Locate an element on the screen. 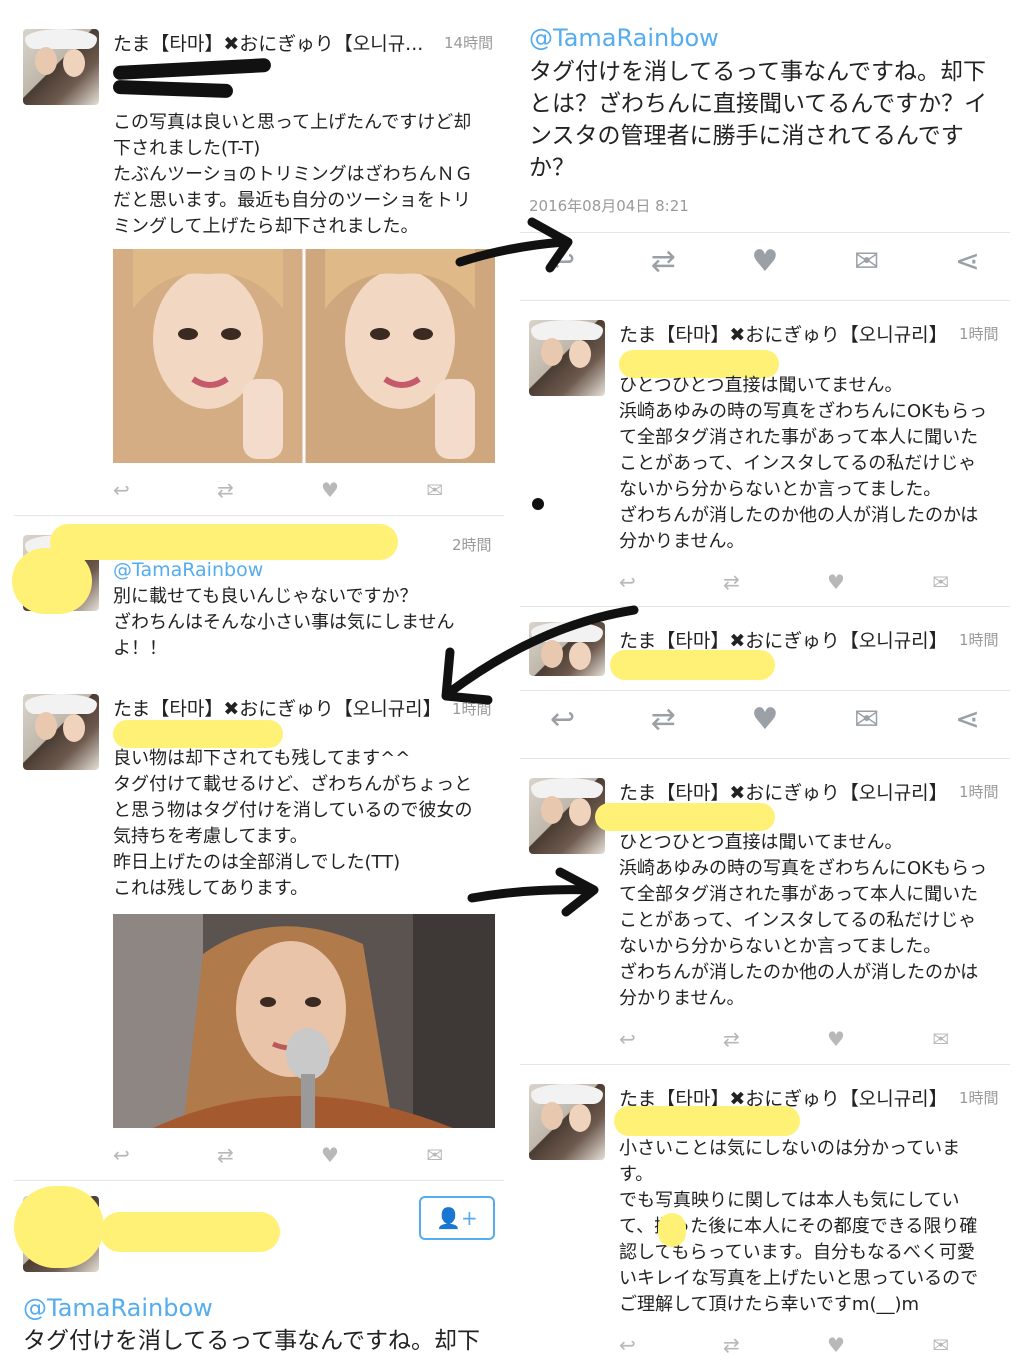  annotation-dot is located at coordinates (538, 504).